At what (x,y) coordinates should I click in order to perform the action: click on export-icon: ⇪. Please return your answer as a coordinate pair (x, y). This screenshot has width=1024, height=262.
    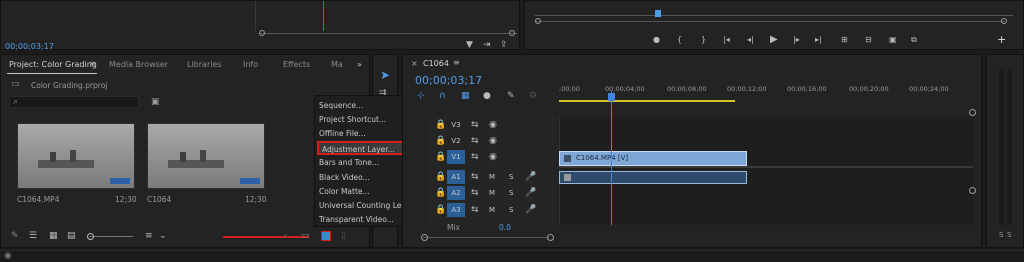
    Looking at the image, I should click on (504, 45).